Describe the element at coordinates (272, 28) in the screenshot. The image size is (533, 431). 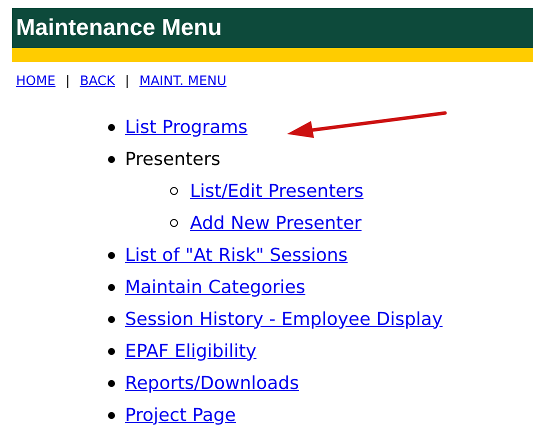
I see `page-title: Maintenance Menu` at that location.